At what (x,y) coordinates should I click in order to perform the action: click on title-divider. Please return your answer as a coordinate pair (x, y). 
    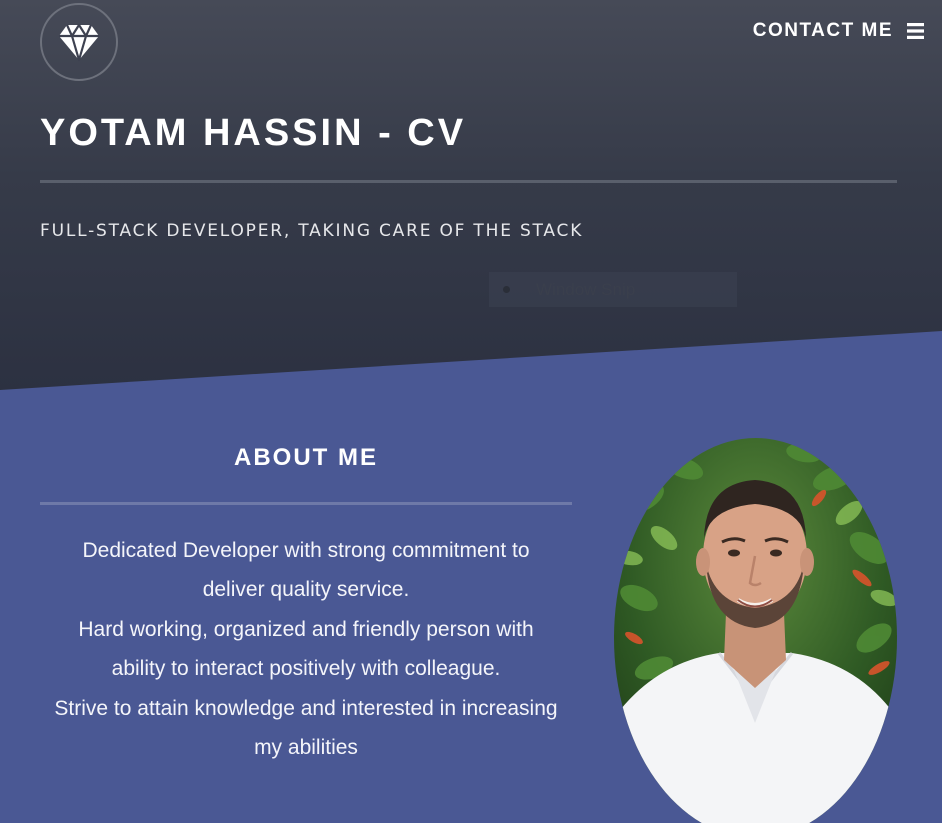
    Looking at the image, I should click on (468, 181).